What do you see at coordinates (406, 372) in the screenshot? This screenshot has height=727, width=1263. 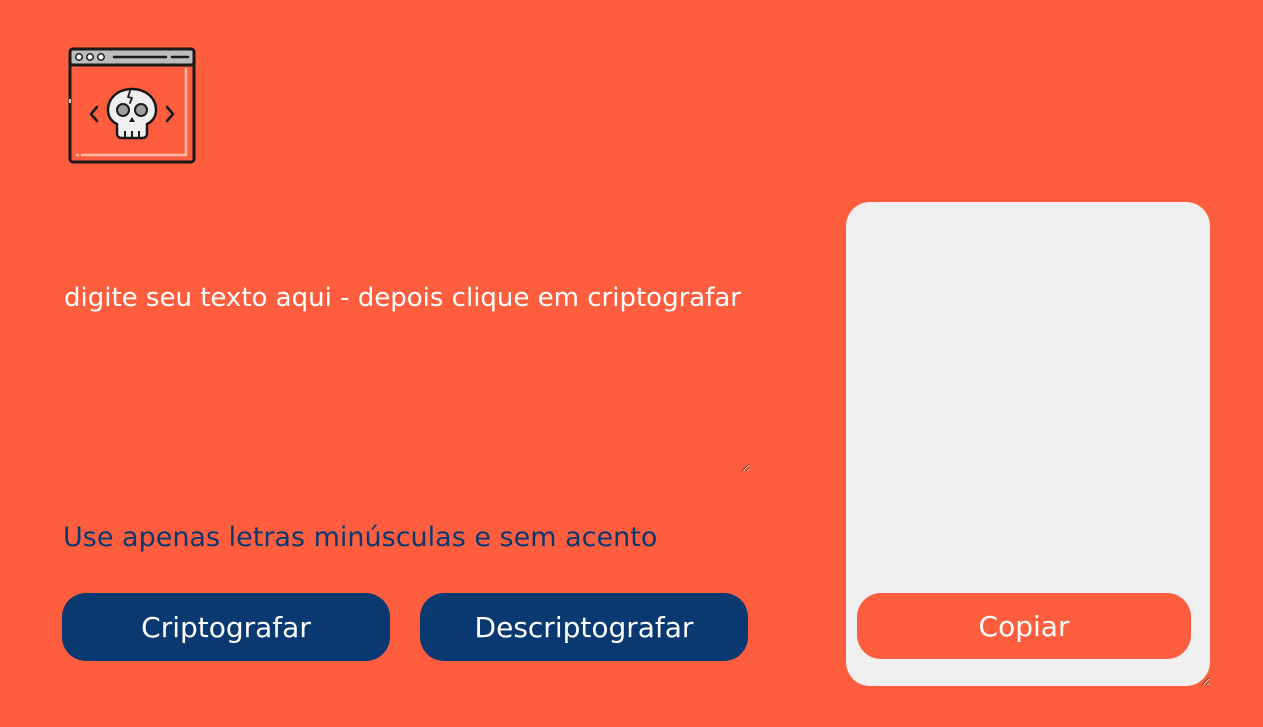 I see `text-input` at bounding box center [406, 372].